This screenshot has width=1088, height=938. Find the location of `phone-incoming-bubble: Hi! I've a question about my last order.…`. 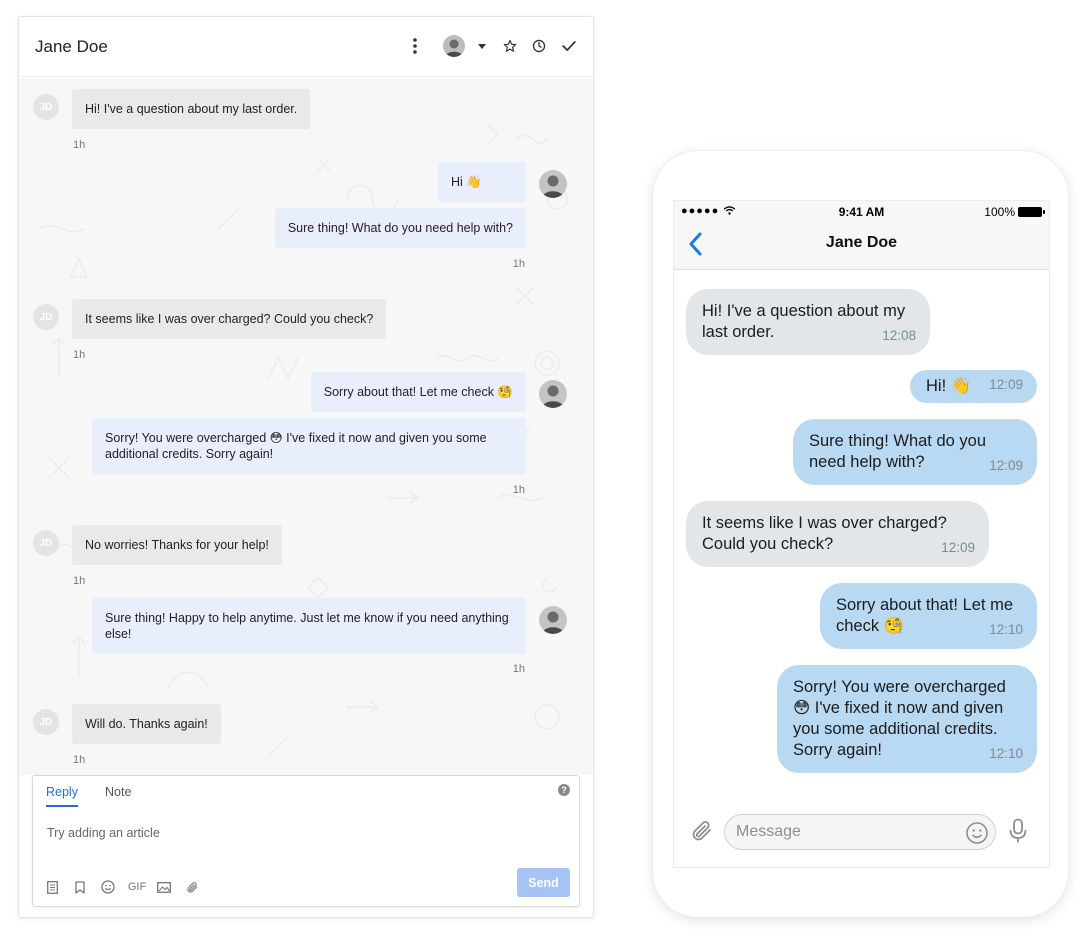

phone-incoming-bubble: Hi! I've a question about my last order.… is located at coordinates (808, 322).